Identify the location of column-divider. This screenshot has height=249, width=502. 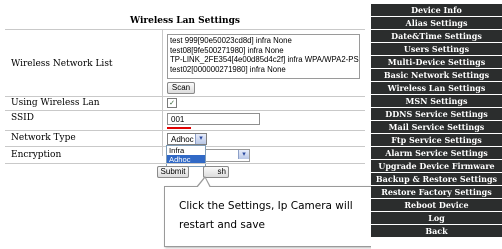
(162, 92).